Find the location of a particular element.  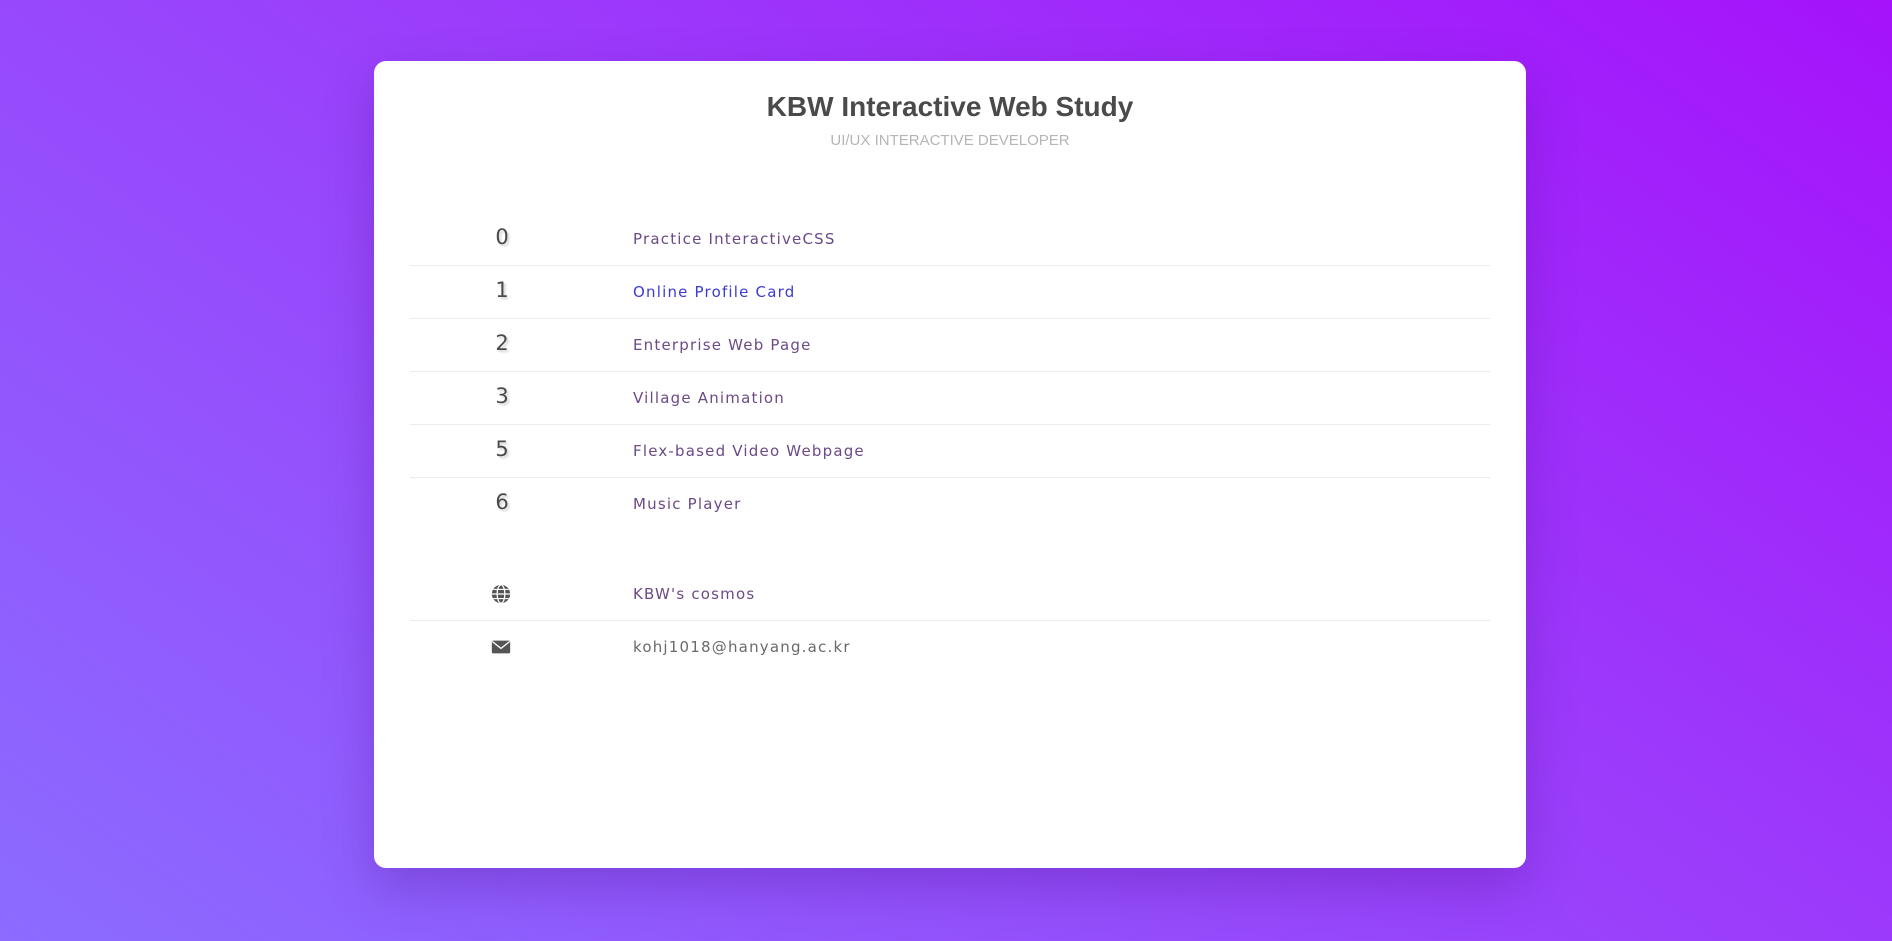

contact-list: KBW's cosmos kohj1018@hanyang.ac.kr is located at coordinates (950, 621).